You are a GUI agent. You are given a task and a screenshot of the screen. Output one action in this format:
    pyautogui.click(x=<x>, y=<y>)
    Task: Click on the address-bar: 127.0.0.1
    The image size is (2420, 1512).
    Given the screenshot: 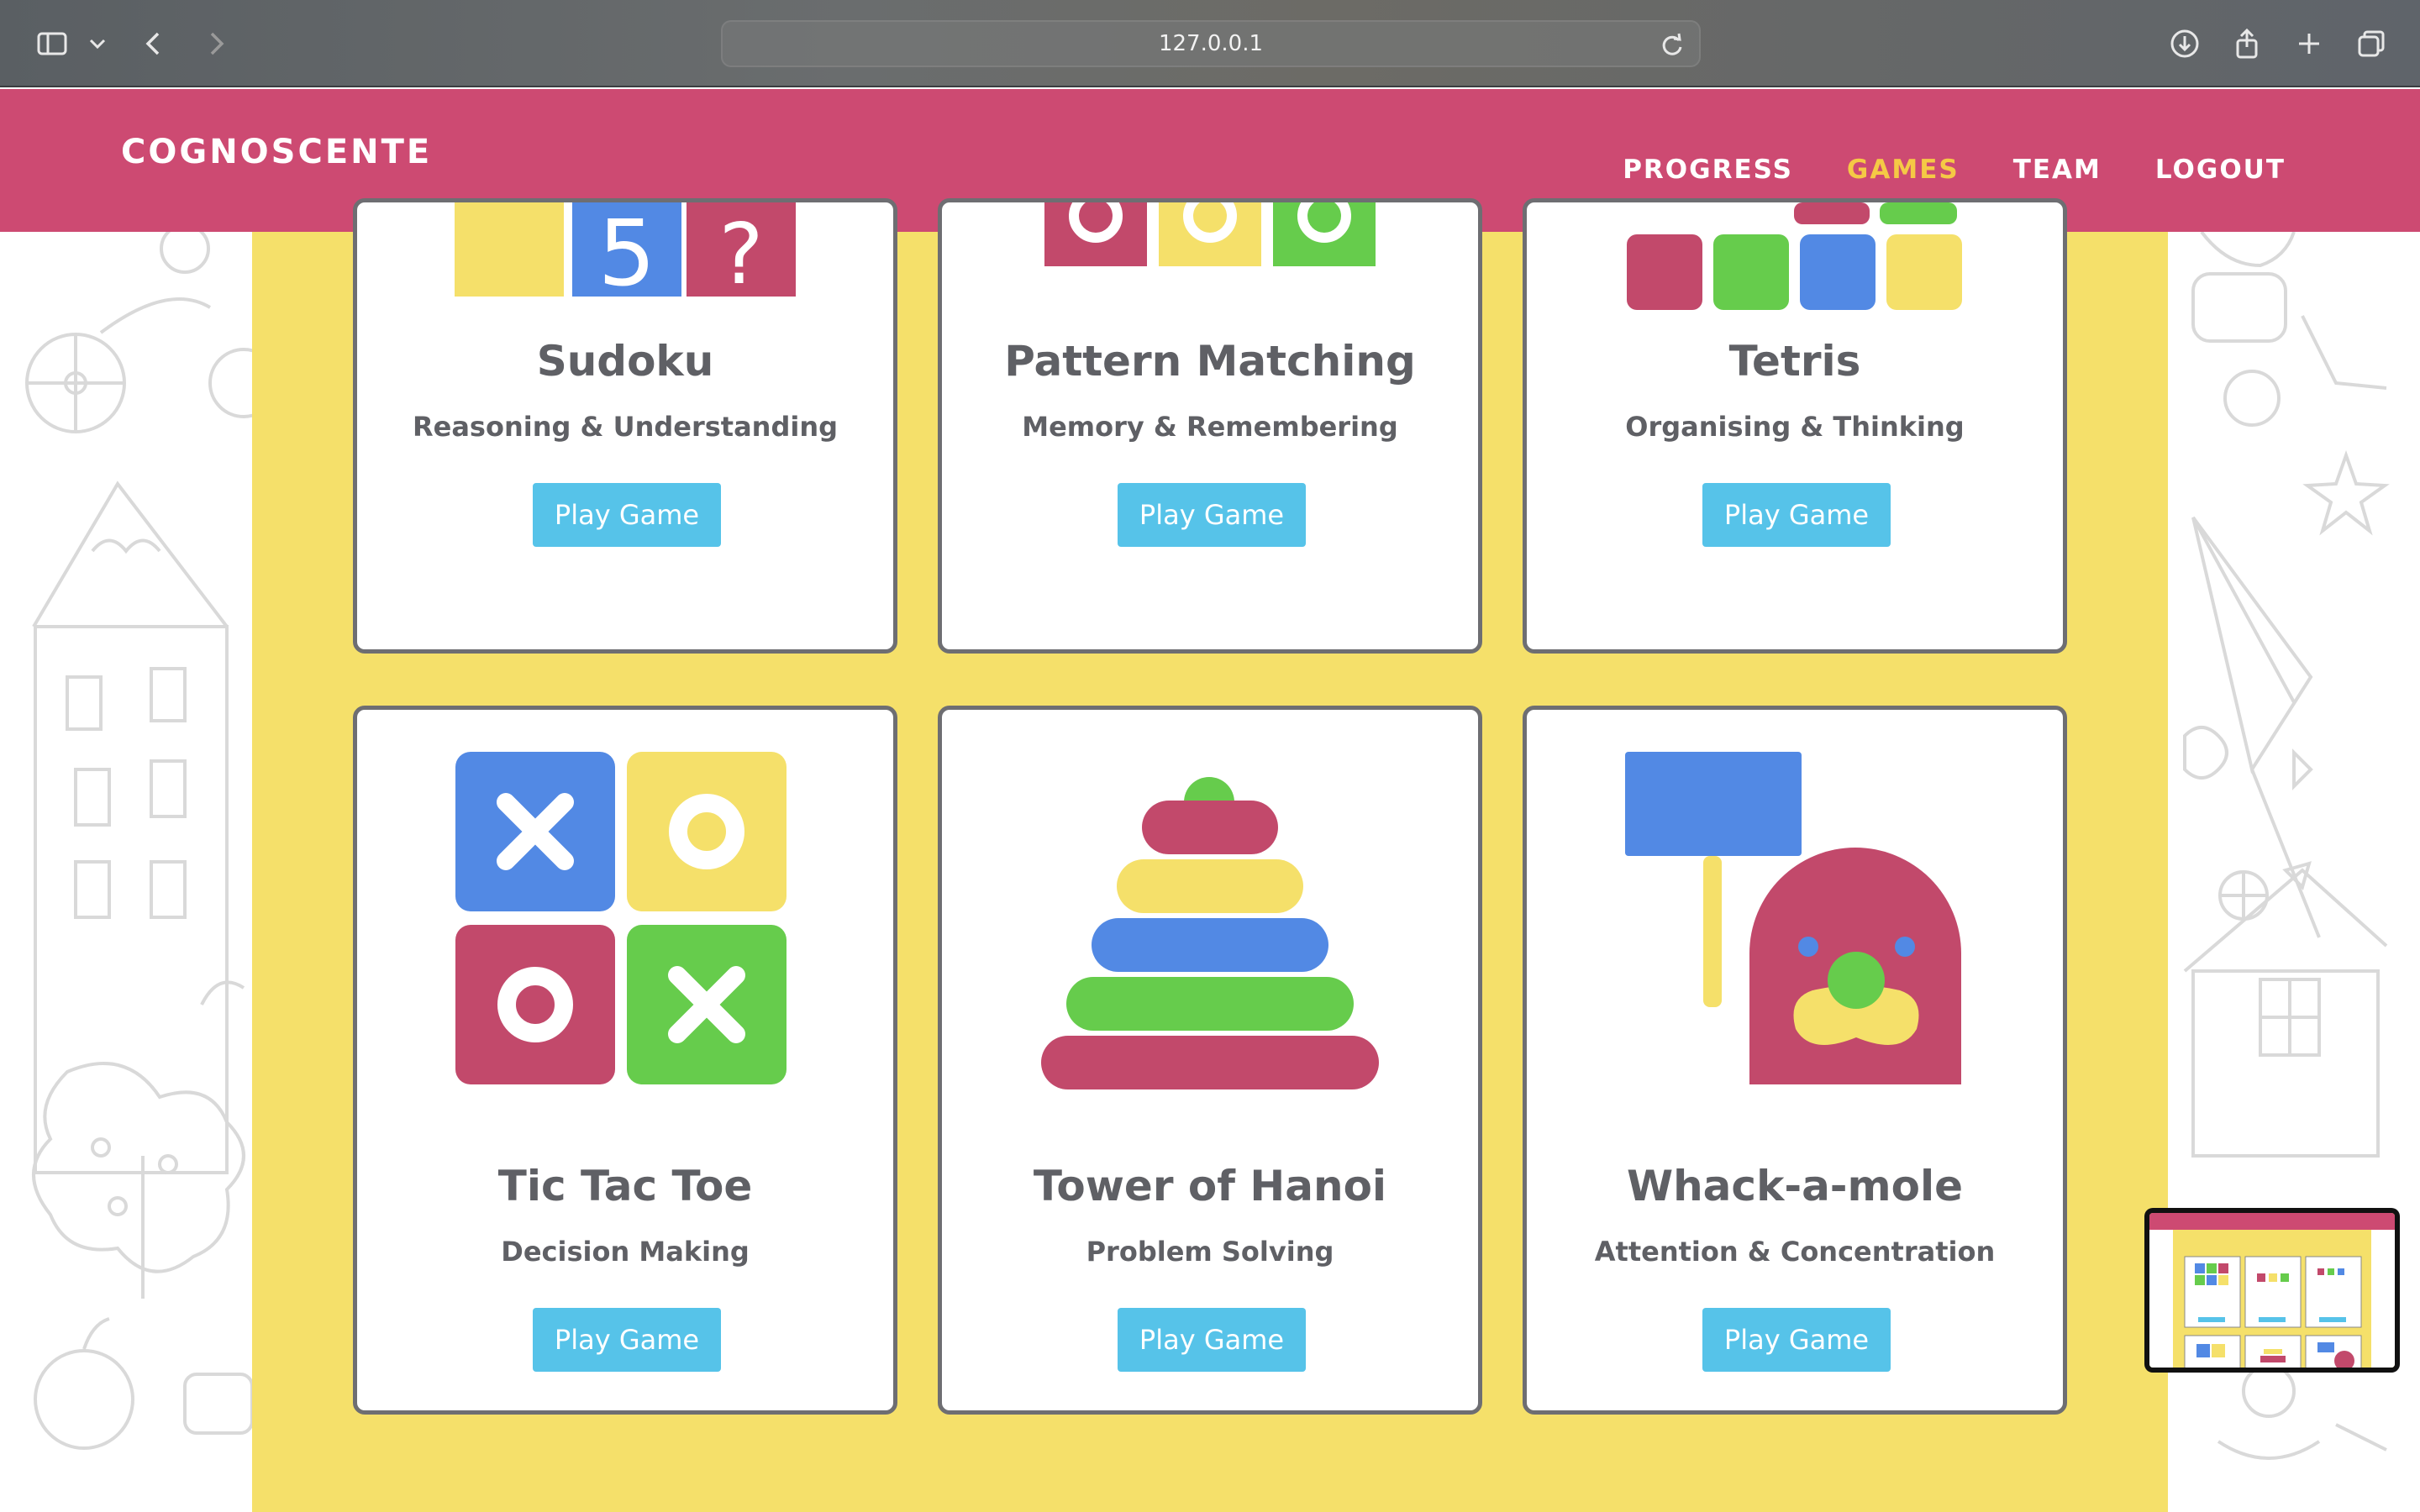 What is the action you would take?
    pyautogui.click(x=1211, y=43)
    